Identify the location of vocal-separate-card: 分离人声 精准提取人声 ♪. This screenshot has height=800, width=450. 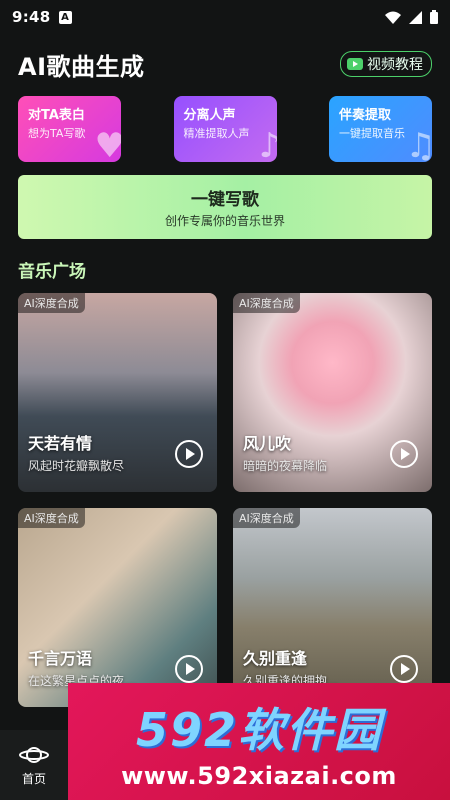
(225, 129).